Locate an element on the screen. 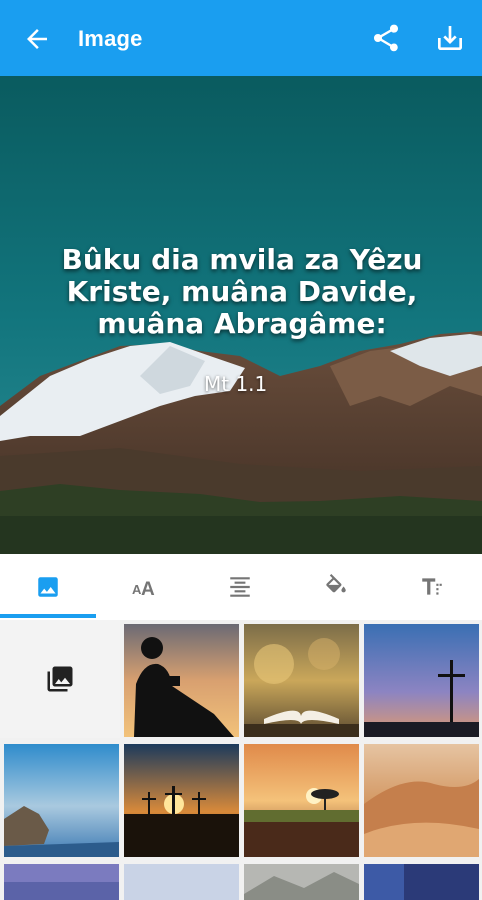 This screenshot has height=900, width=482. open-bible-on-table-image is located at coordinates (301, 680).